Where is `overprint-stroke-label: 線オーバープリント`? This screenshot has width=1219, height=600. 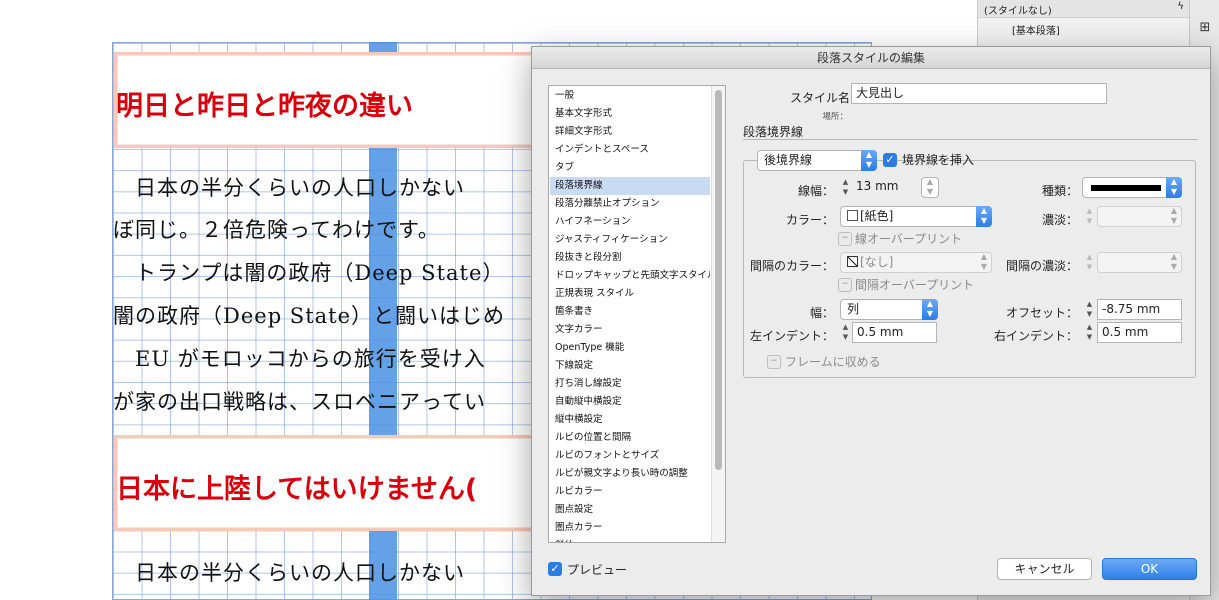 overprint-stroke-label: 線オーバープリント is located at coordinates (909, 239).